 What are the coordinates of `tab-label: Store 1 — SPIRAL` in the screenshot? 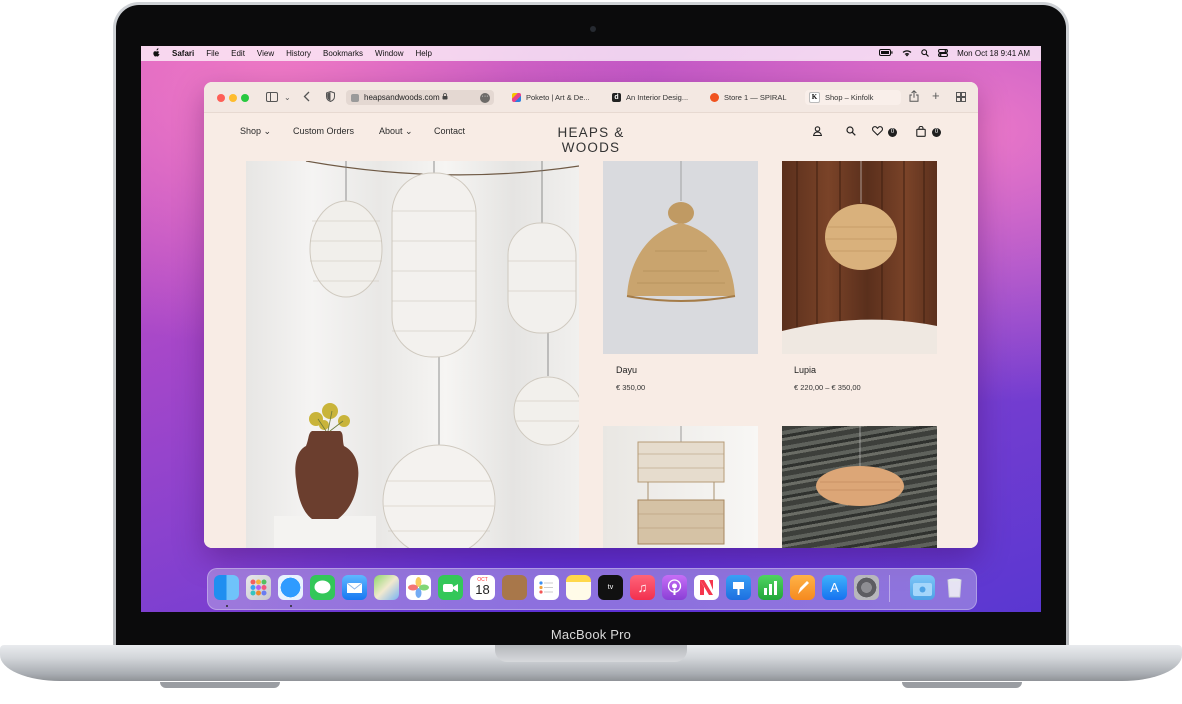 It's located at (755, 97).